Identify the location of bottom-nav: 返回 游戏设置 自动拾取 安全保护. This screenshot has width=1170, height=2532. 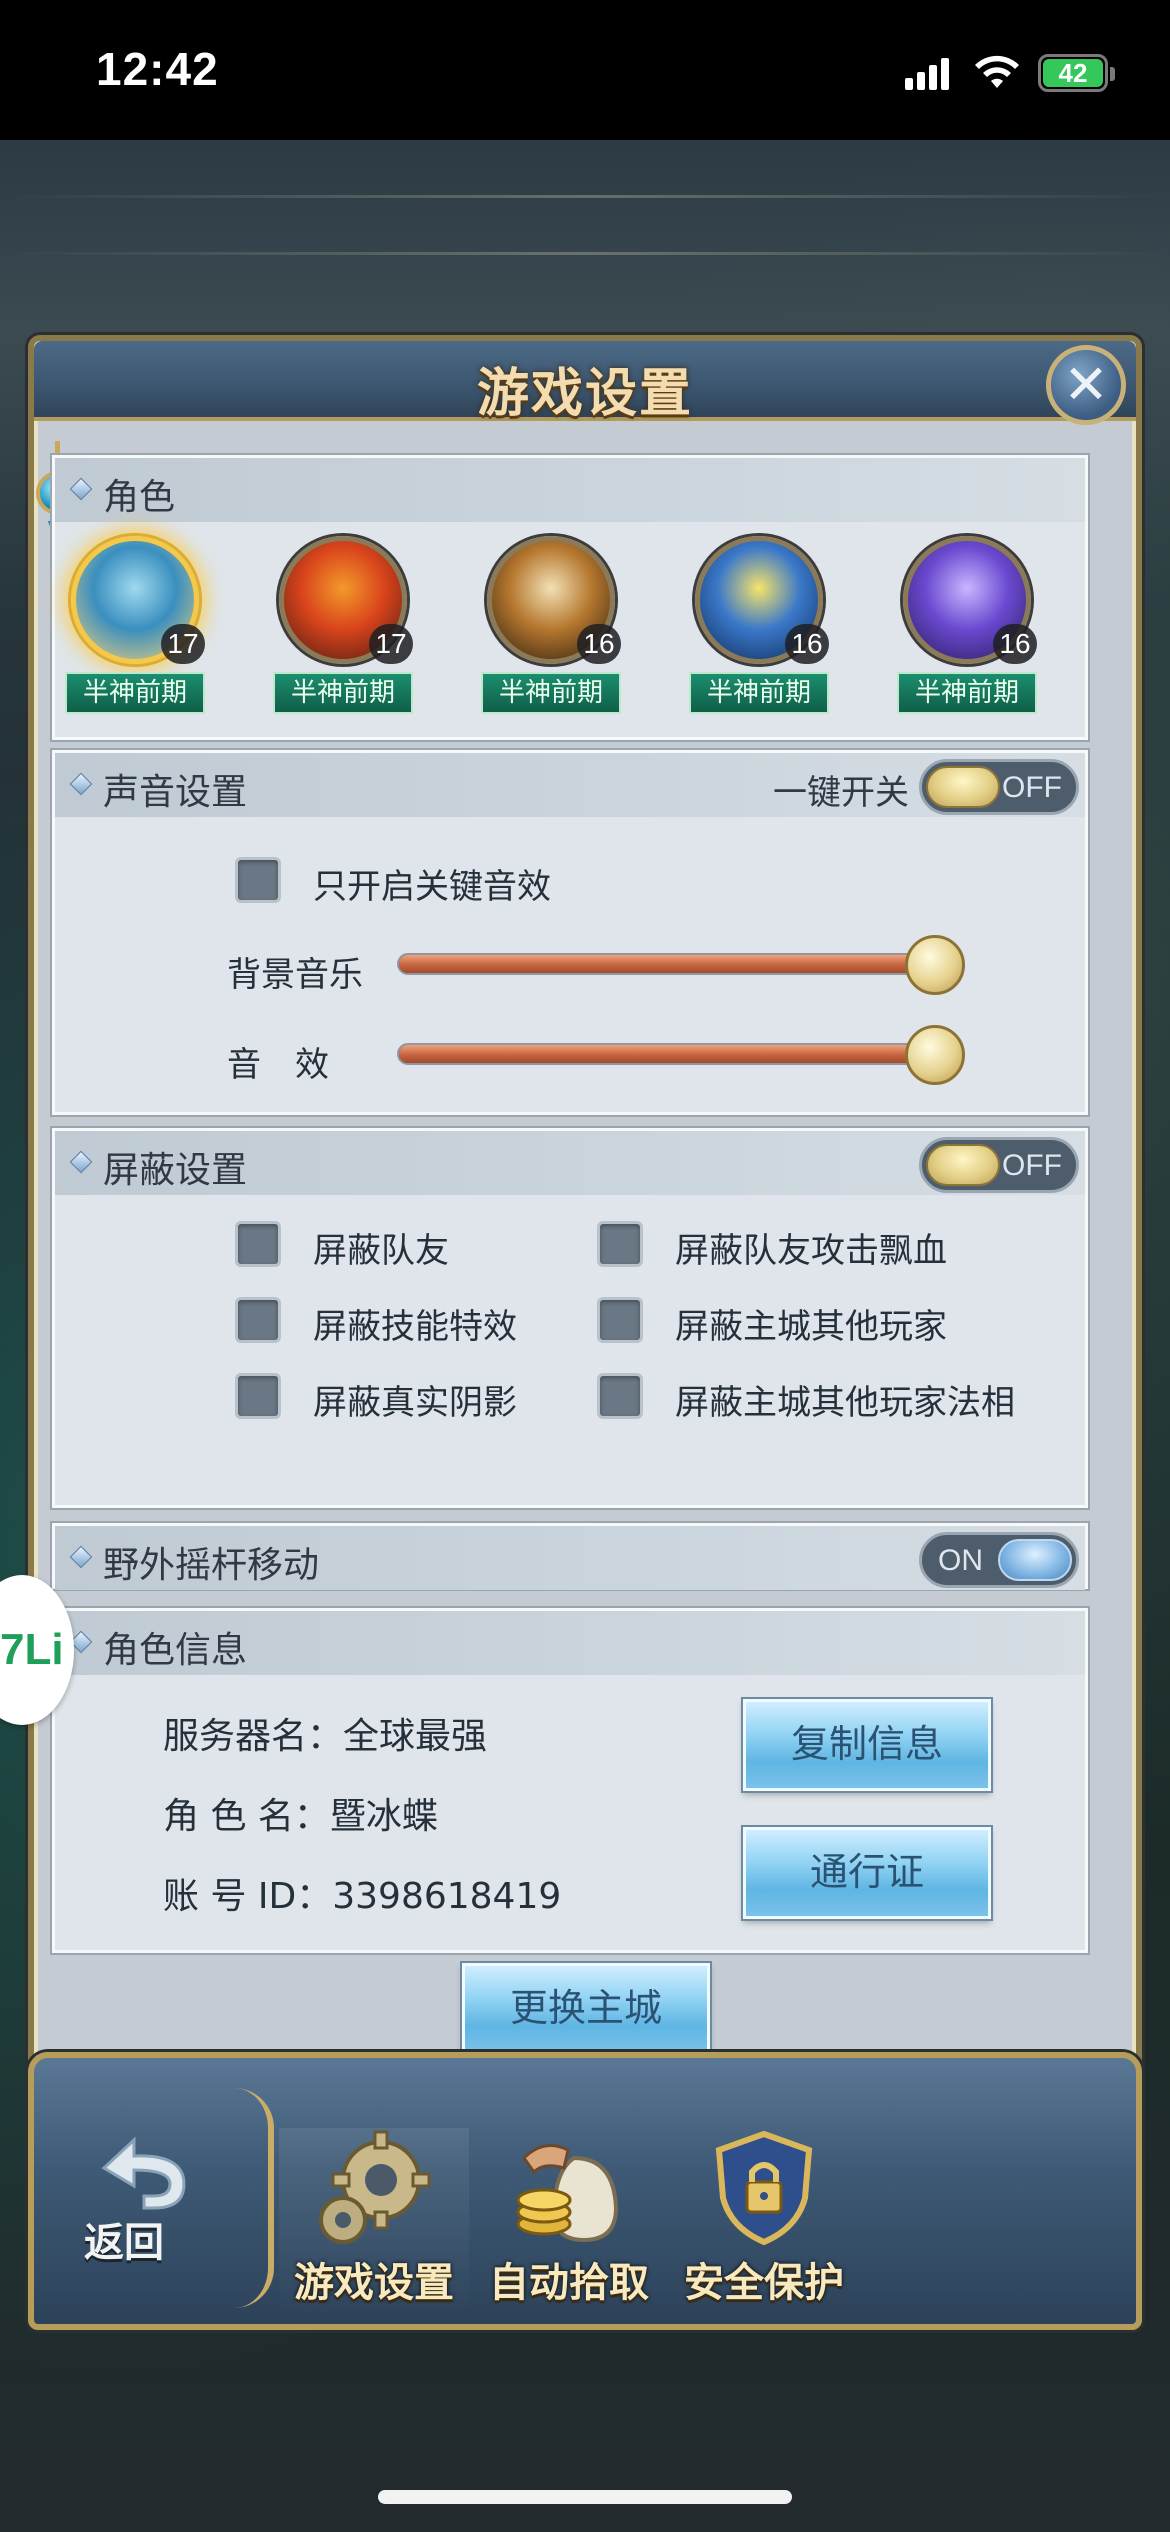
(585, 2191).